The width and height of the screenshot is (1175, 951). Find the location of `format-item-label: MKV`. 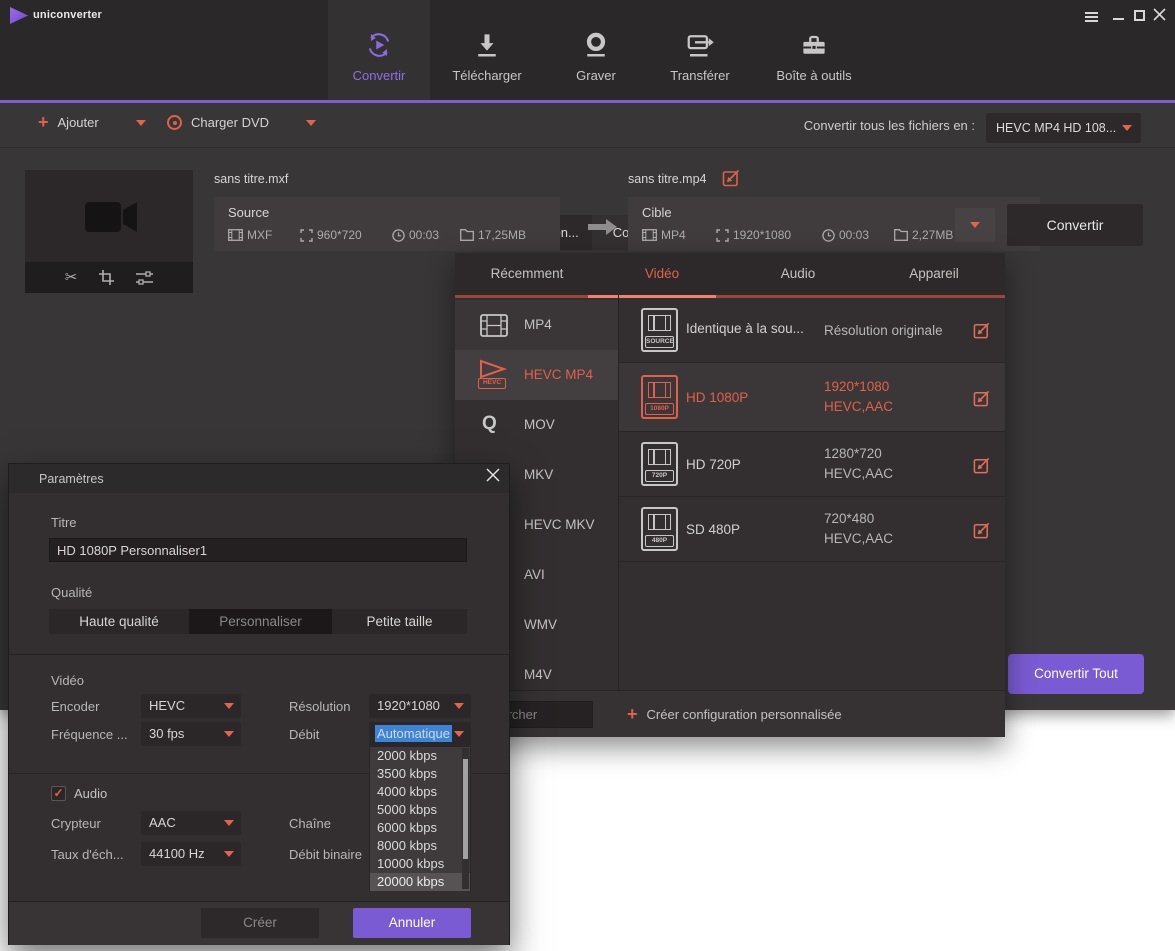

format-item-label: MKV is located at coordinates (539, 474).